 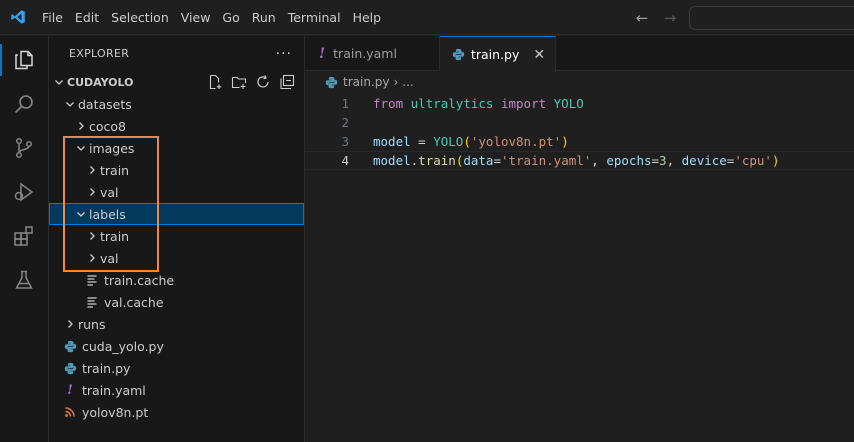 What do you see at coordinates (264, 17) in the screenshot?
I see `menu-run: Run` at bounding box center [264, 17].